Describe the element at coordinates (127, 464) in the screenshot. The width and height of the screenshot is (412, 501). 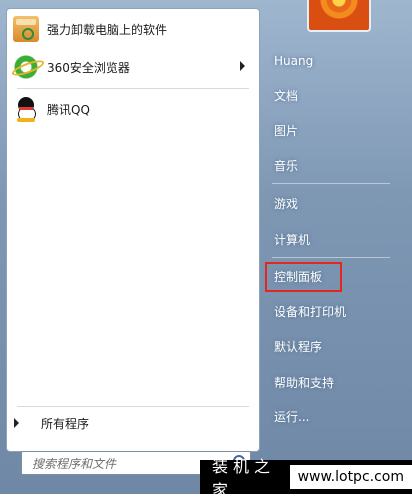
I see `search-input` at that location.